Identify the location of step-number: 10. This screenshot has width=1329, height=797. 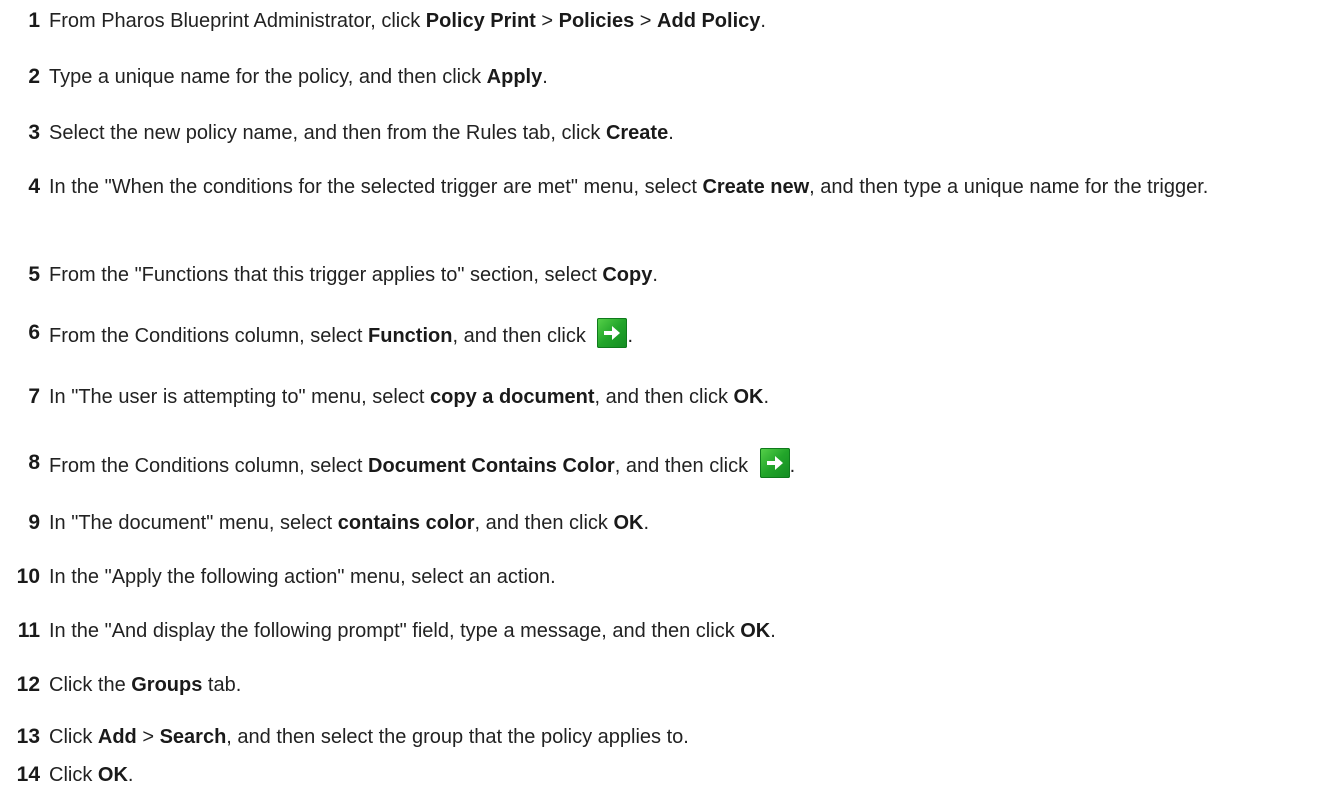
(28, 576).